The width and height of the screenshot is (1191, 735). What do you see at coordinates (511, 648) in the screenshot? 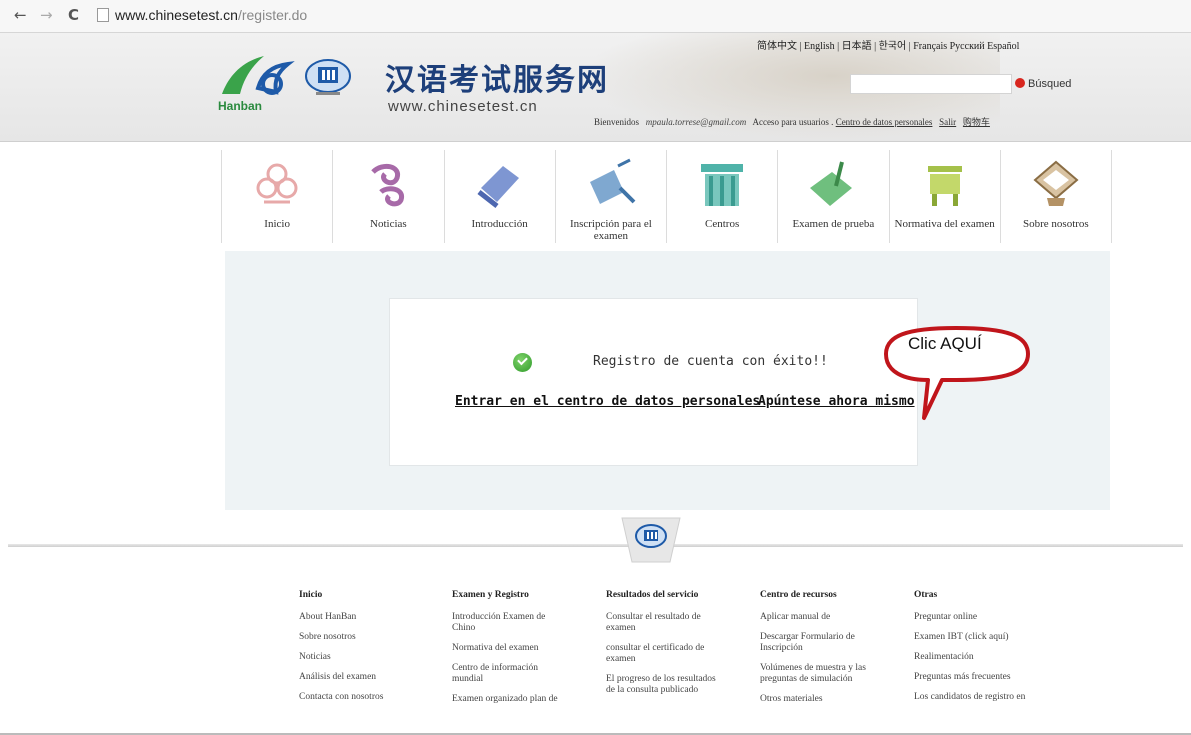
I see `footer-link: Normativa del examen` at bounding box center [511, 648].